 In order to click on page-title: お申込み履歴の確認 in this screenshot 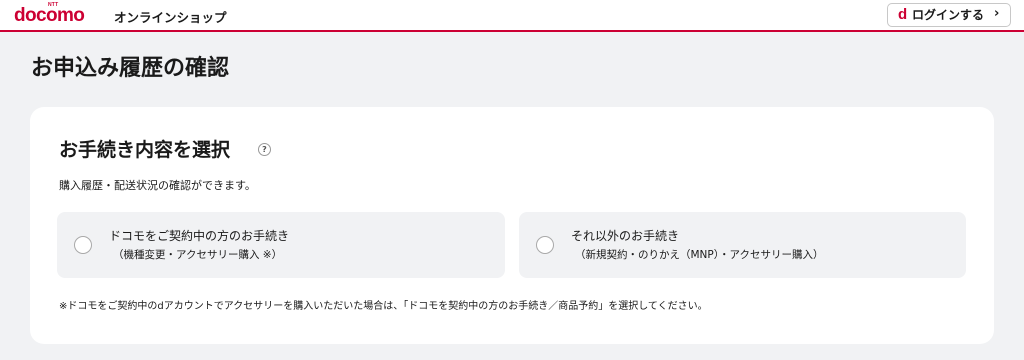, I will do `click(130, 68)`.